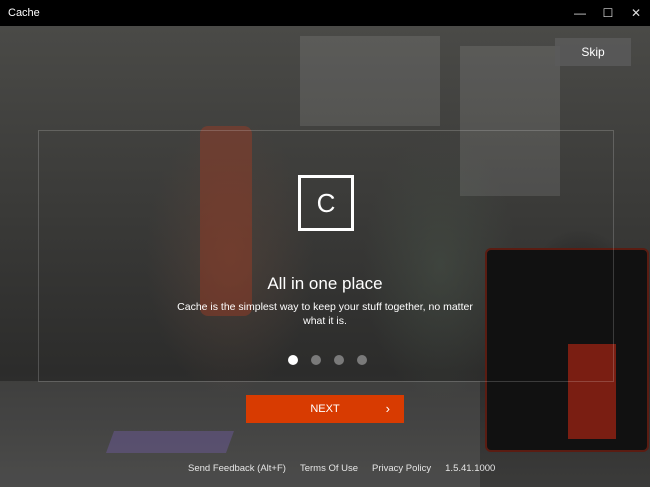 This screenshot has height=487, width=650. What do you see at coordinates (401, 468) in the screenshot?
I see `privacy-policy-link: Privacy Policy` at bounding box center [401, 468].